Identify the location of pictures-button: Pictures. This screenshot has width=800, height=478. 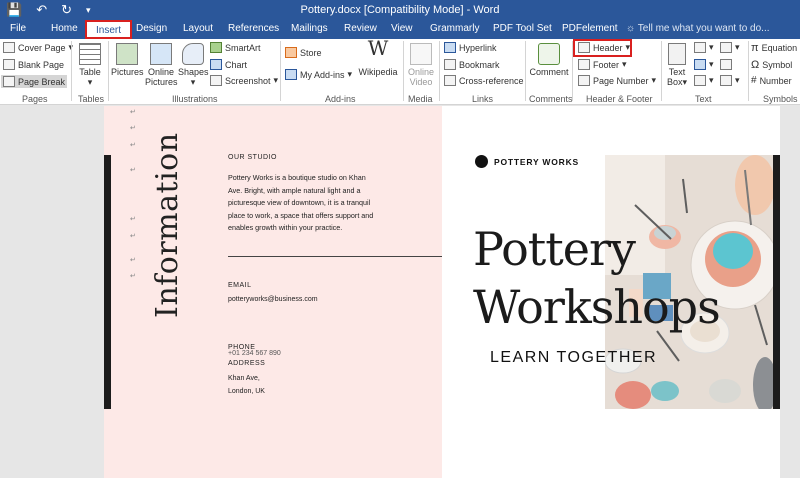
(127, 60).